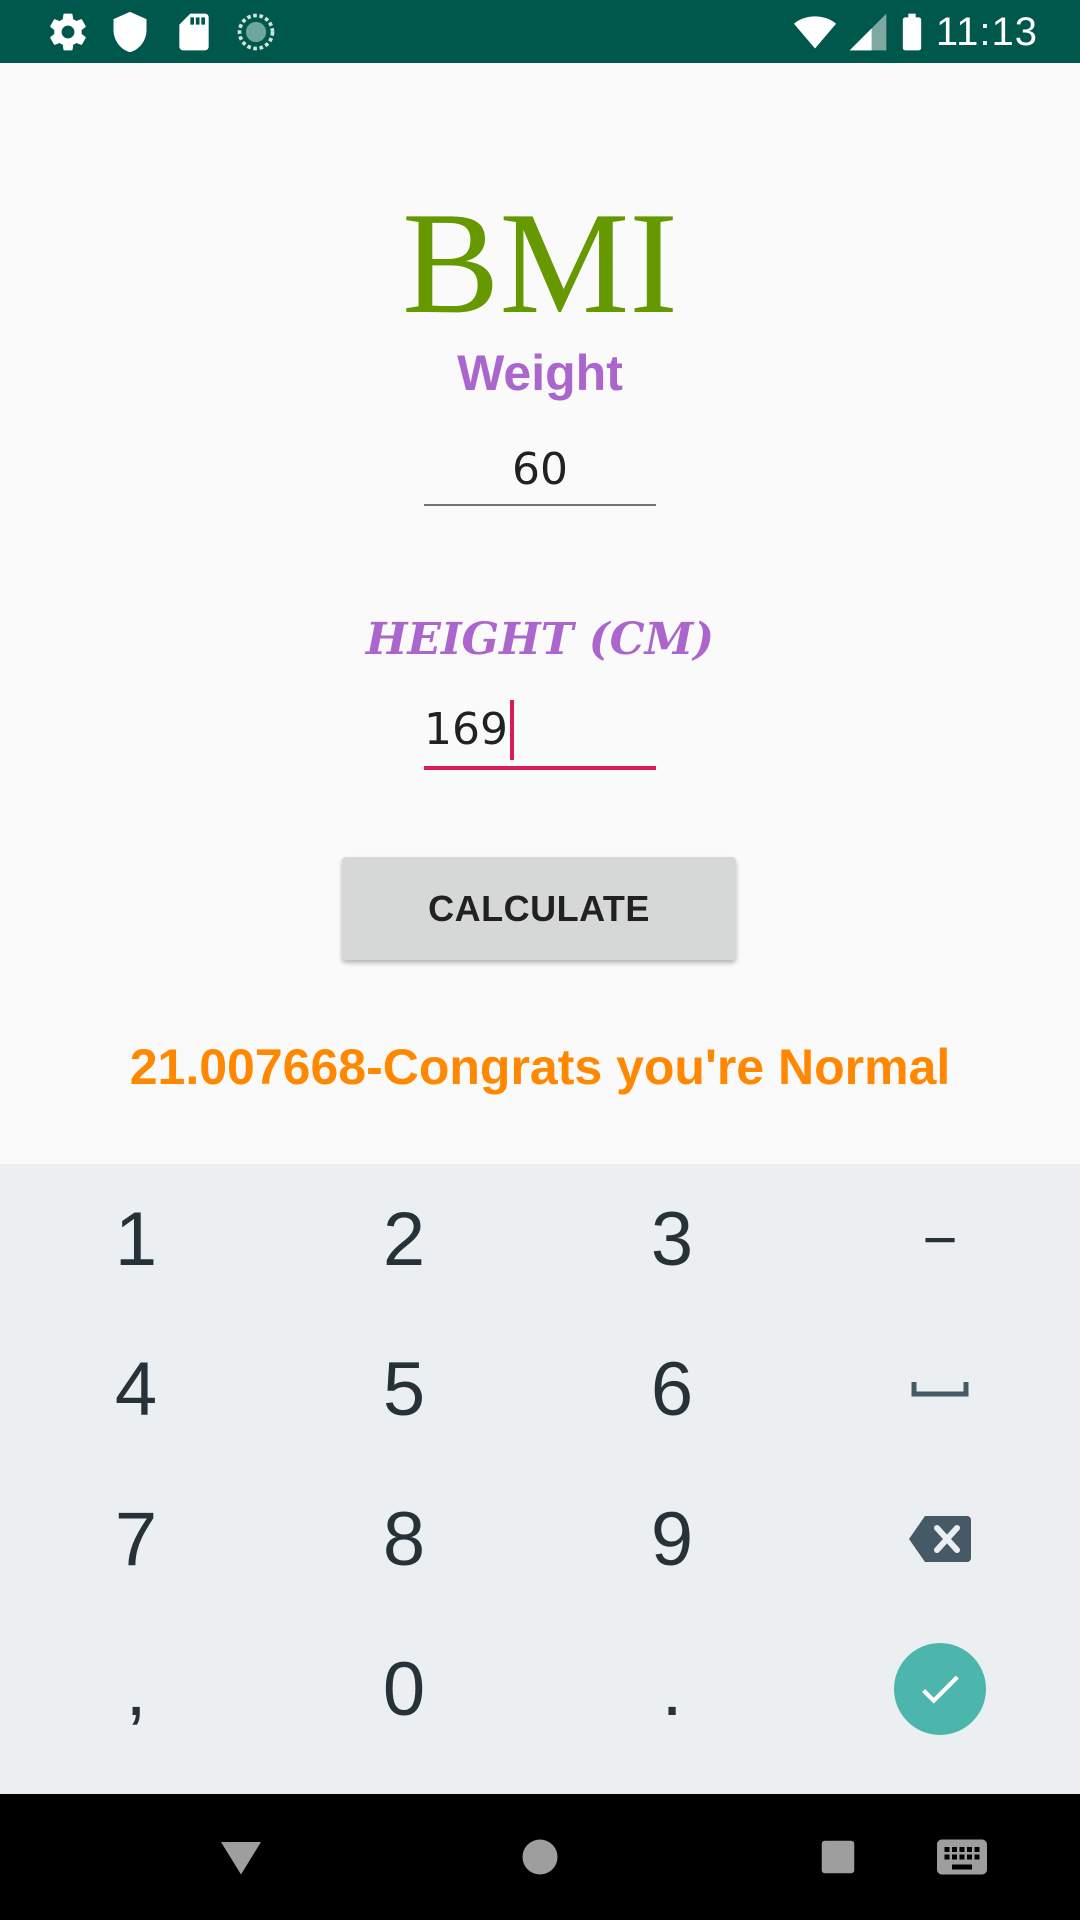  What do you see at coordinates (540, 263) in the screenshot?
I see `app-title: BMI` at bounding box center [540, 263].